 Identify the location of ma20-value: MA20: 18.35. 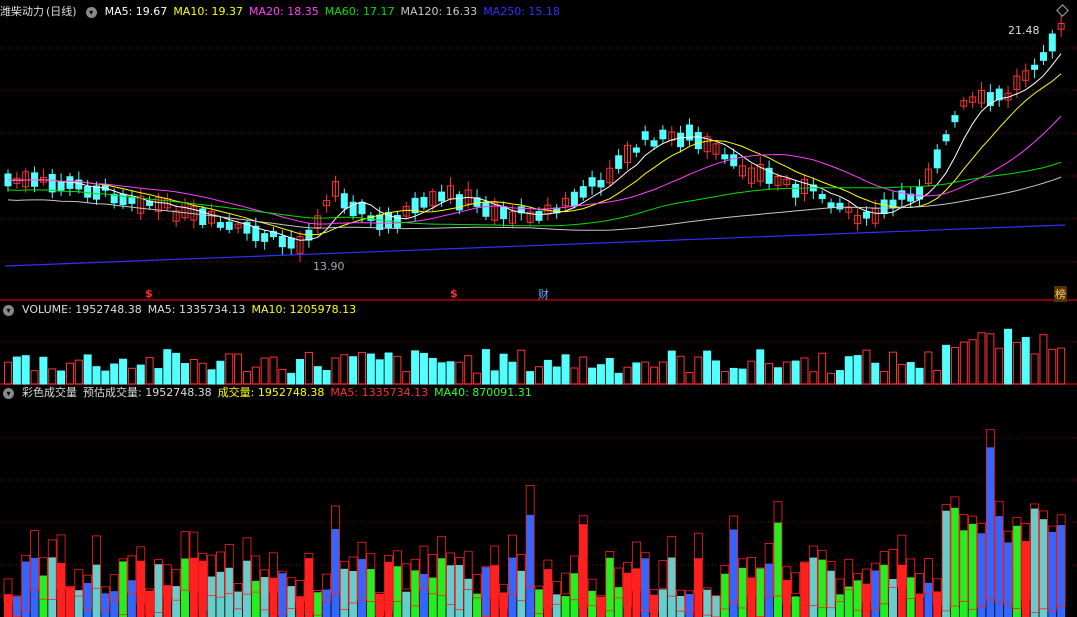
(284, 11).